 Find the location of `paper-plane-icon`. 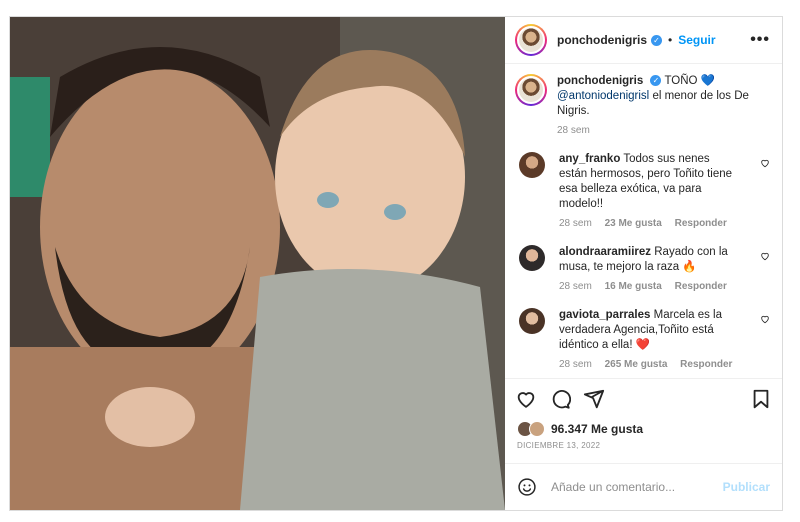

paper-plane-icon is located at coordinates (594, 399).